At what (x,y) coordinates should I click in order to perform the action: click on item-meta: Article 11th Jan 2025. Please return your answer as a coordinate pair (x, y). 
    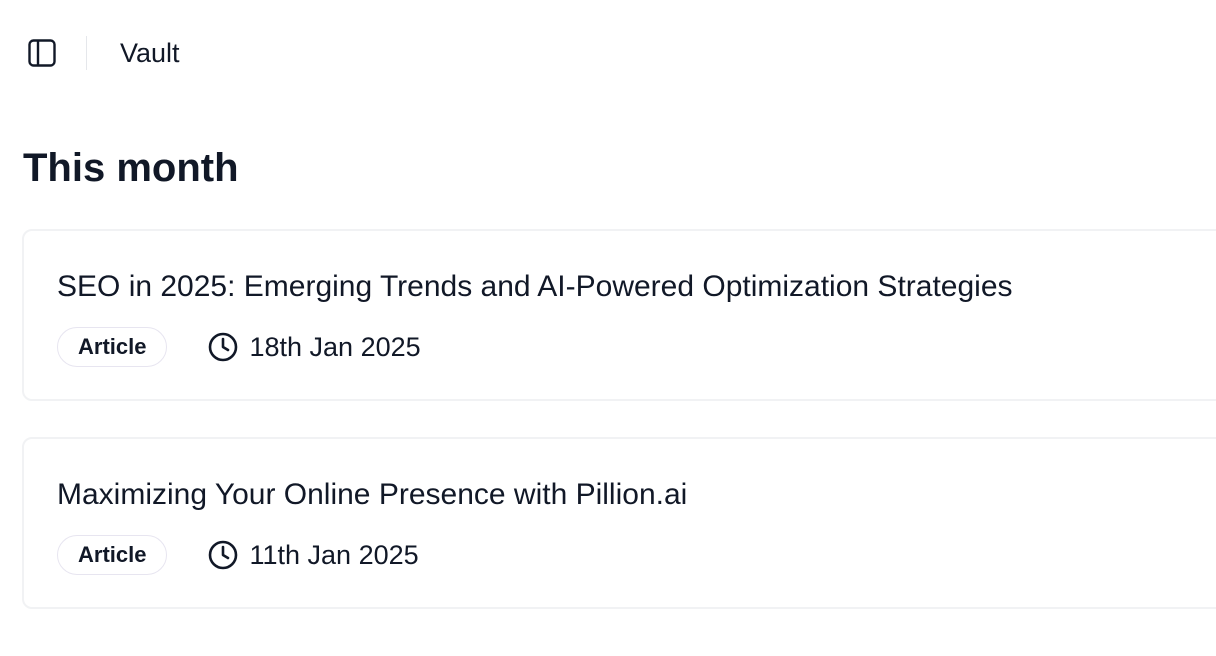
    Looking at the image, I should click on (238, 555).